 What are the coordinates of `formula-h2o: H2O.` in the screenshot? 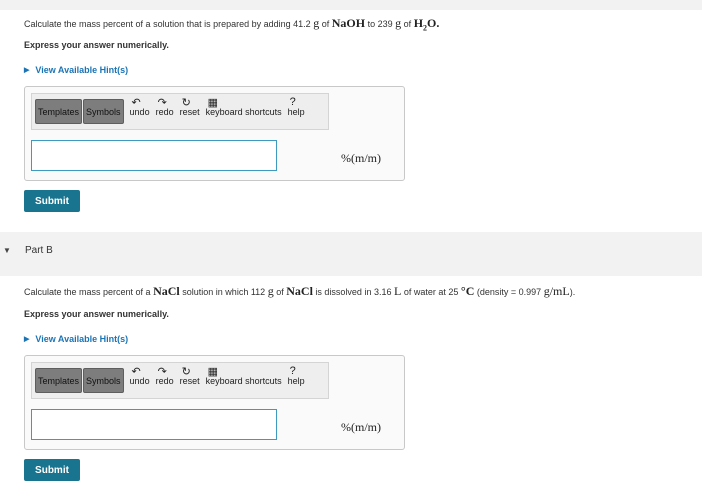 It's located at (426, 24).